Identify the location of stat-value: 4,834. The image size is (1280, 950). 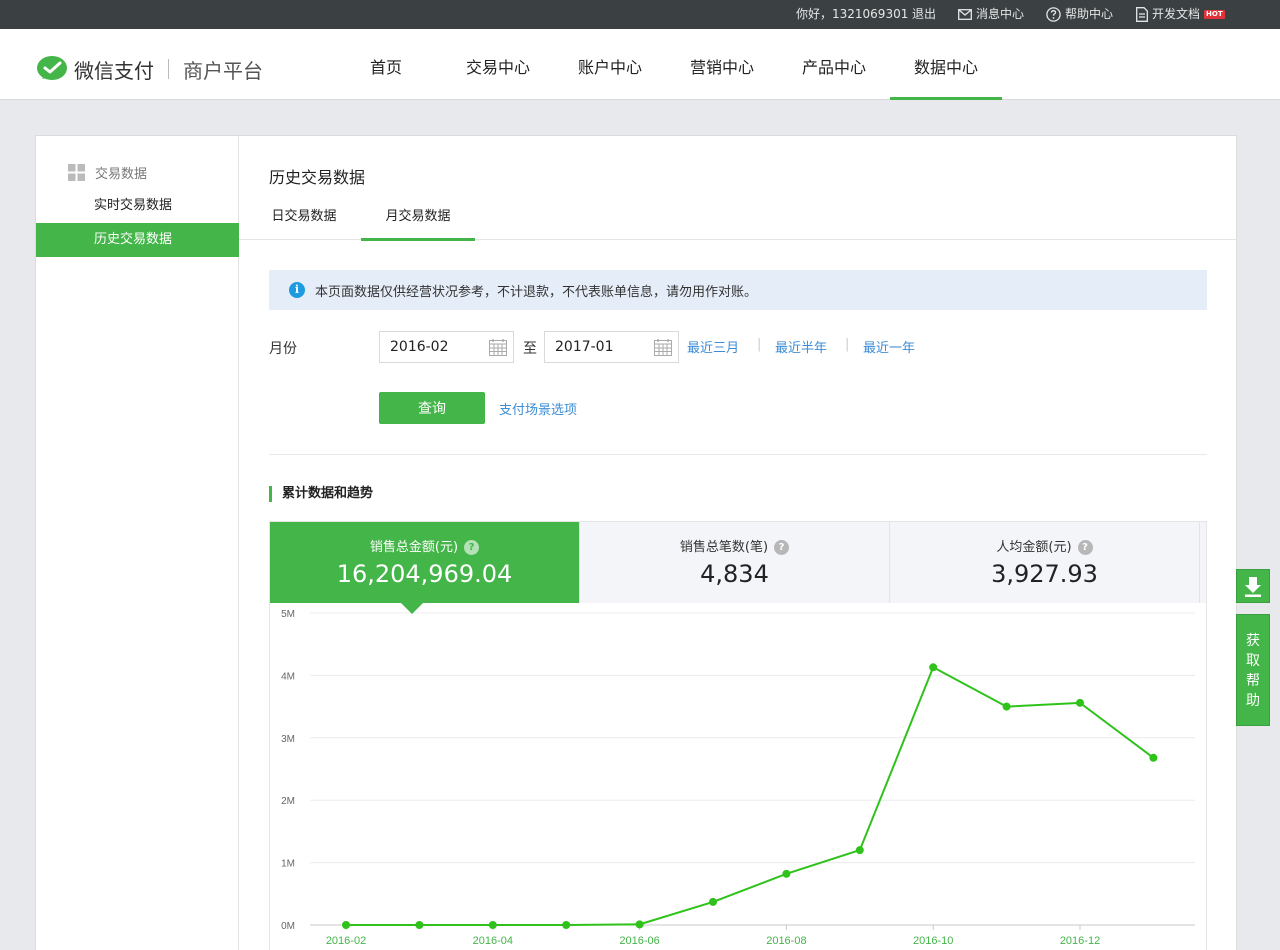
(734, 574).